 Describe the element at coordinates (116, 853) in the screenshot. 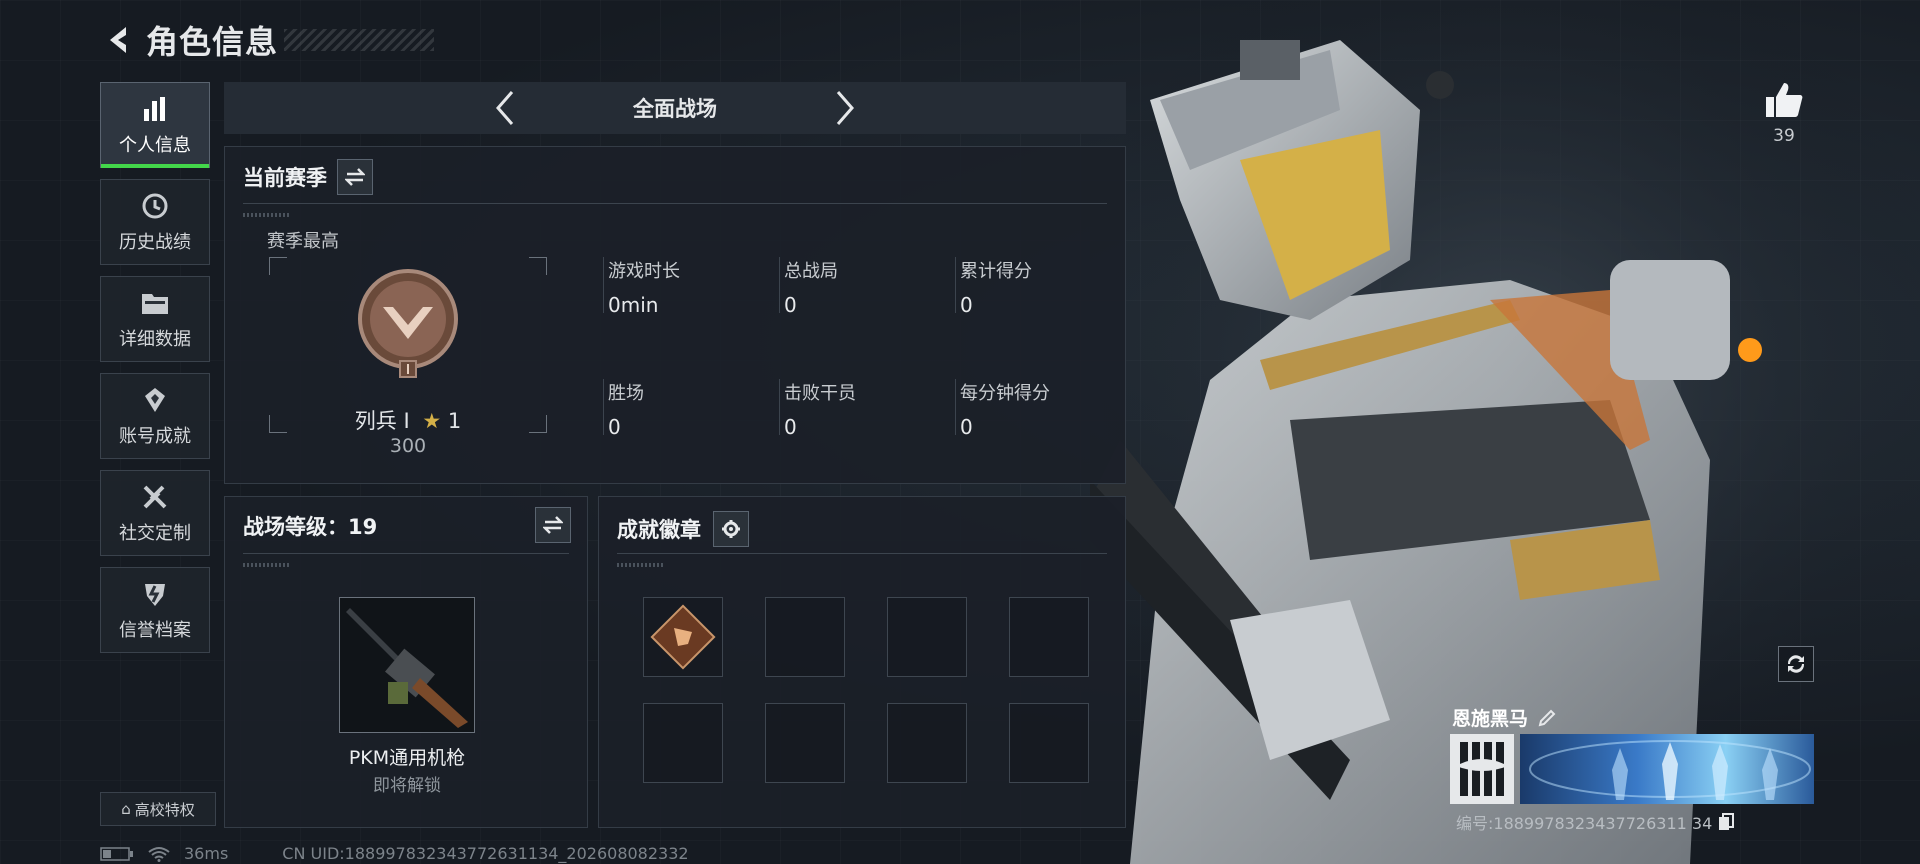

I see `battery-icon` at that location.